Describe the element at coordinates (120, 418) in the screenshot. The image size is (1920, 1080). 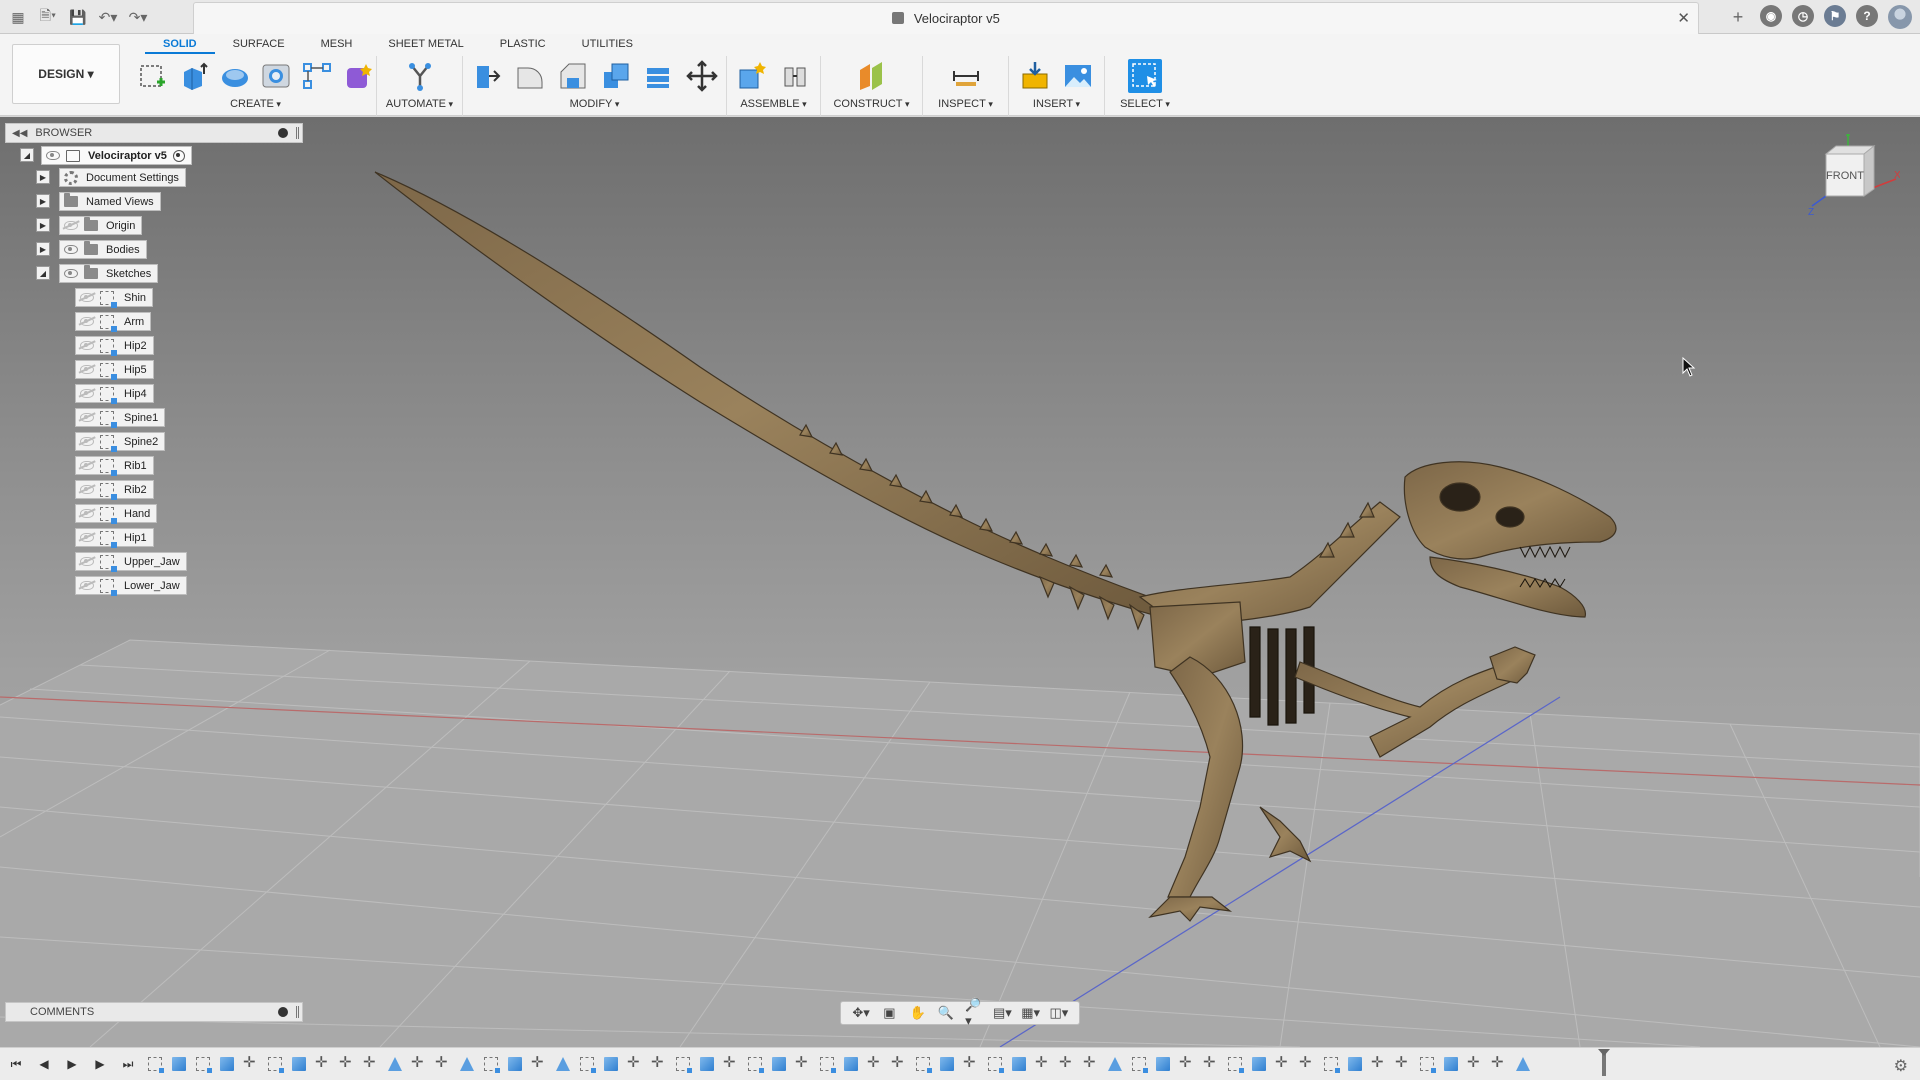
I see `sketch-item: Spine1` at that location.